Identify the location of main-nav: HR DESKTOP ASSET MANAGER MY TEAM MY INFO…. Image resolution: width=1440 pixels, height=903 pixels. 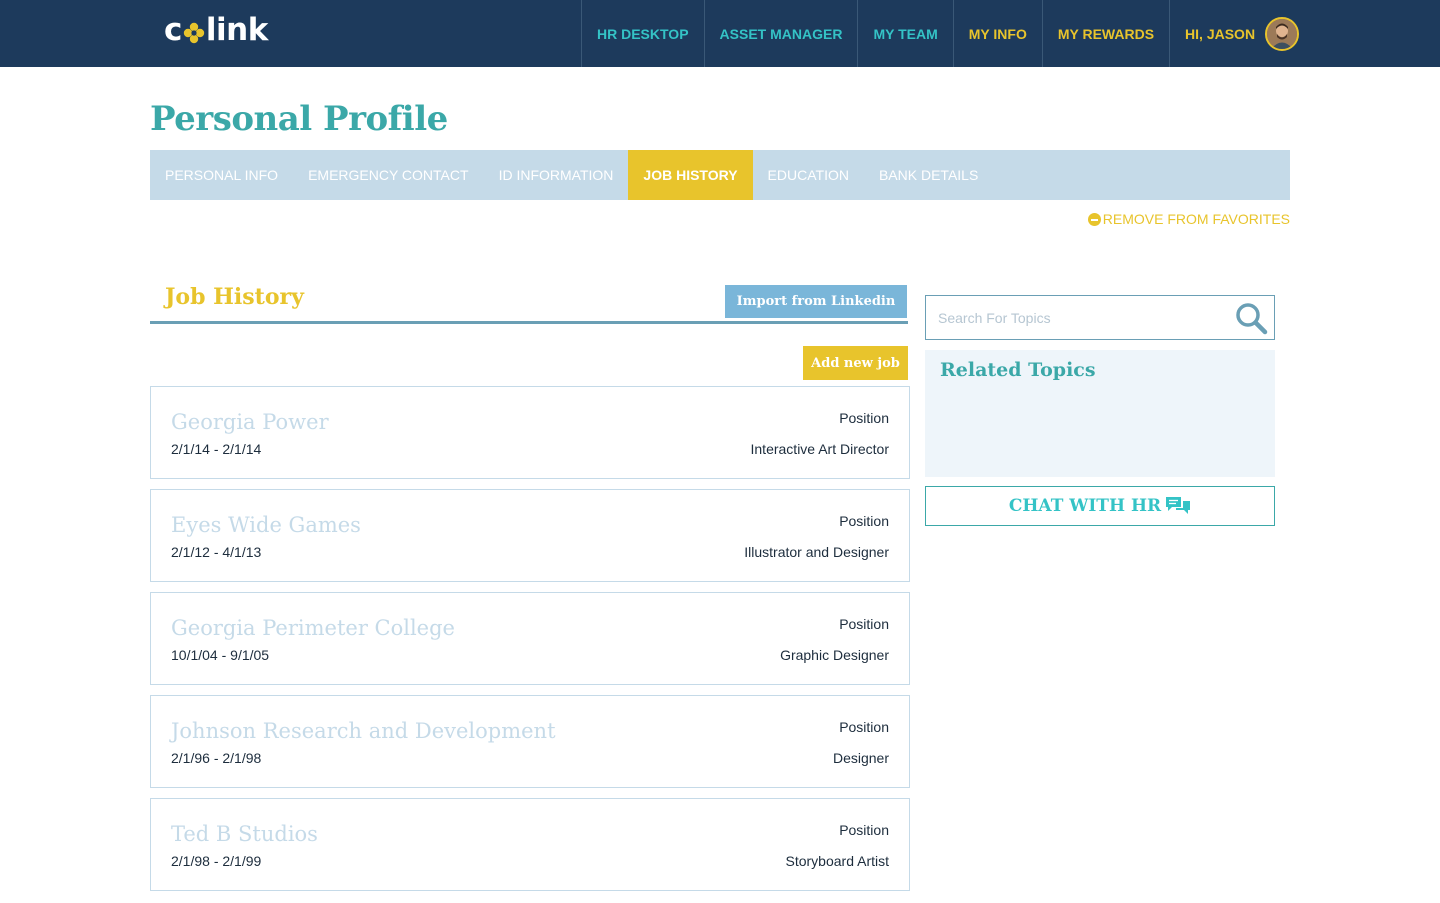
(940, 33).